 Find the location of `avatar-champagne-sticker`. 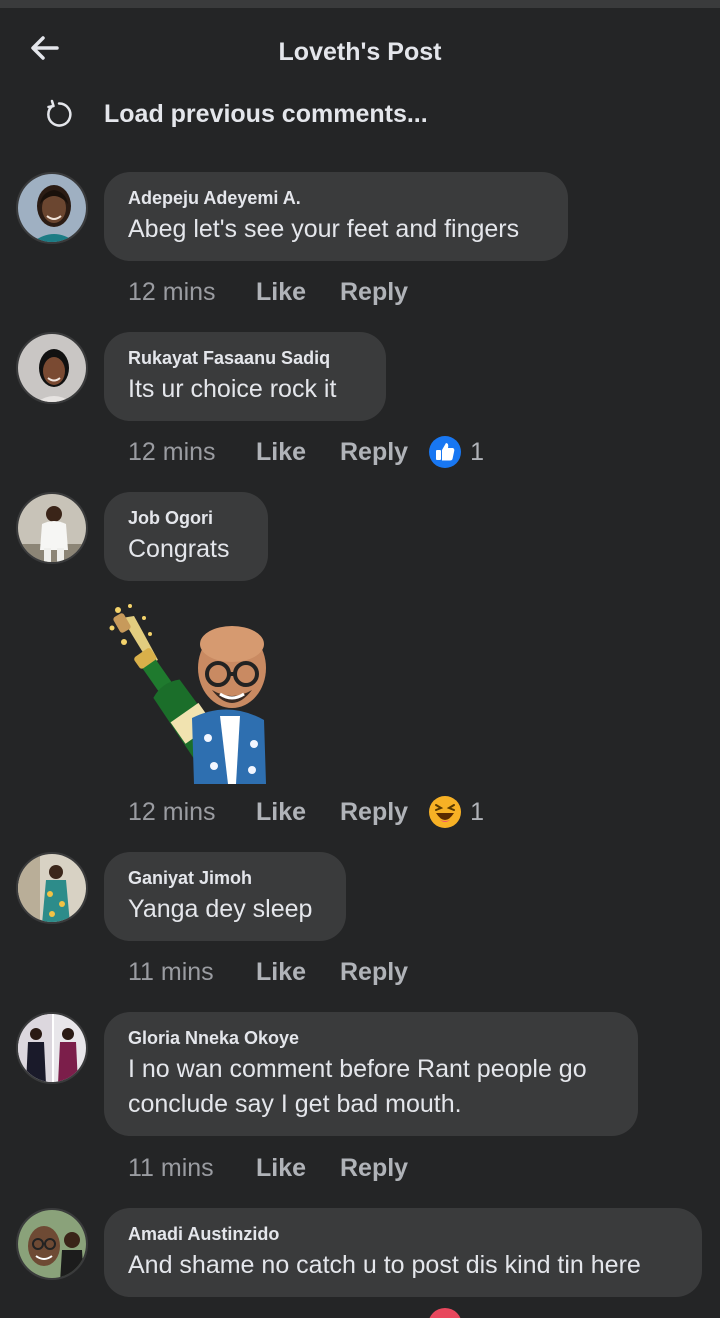

avatar-champagne-sticker is located at coordinates (189, 691).